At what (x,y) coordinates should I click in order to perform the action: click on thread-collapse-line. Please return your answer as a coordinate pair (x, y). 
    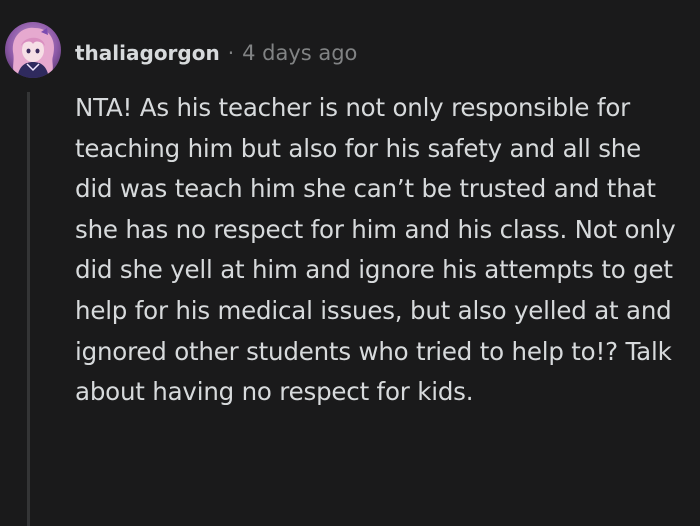
    Looking at the image, I should click on (28, 309).